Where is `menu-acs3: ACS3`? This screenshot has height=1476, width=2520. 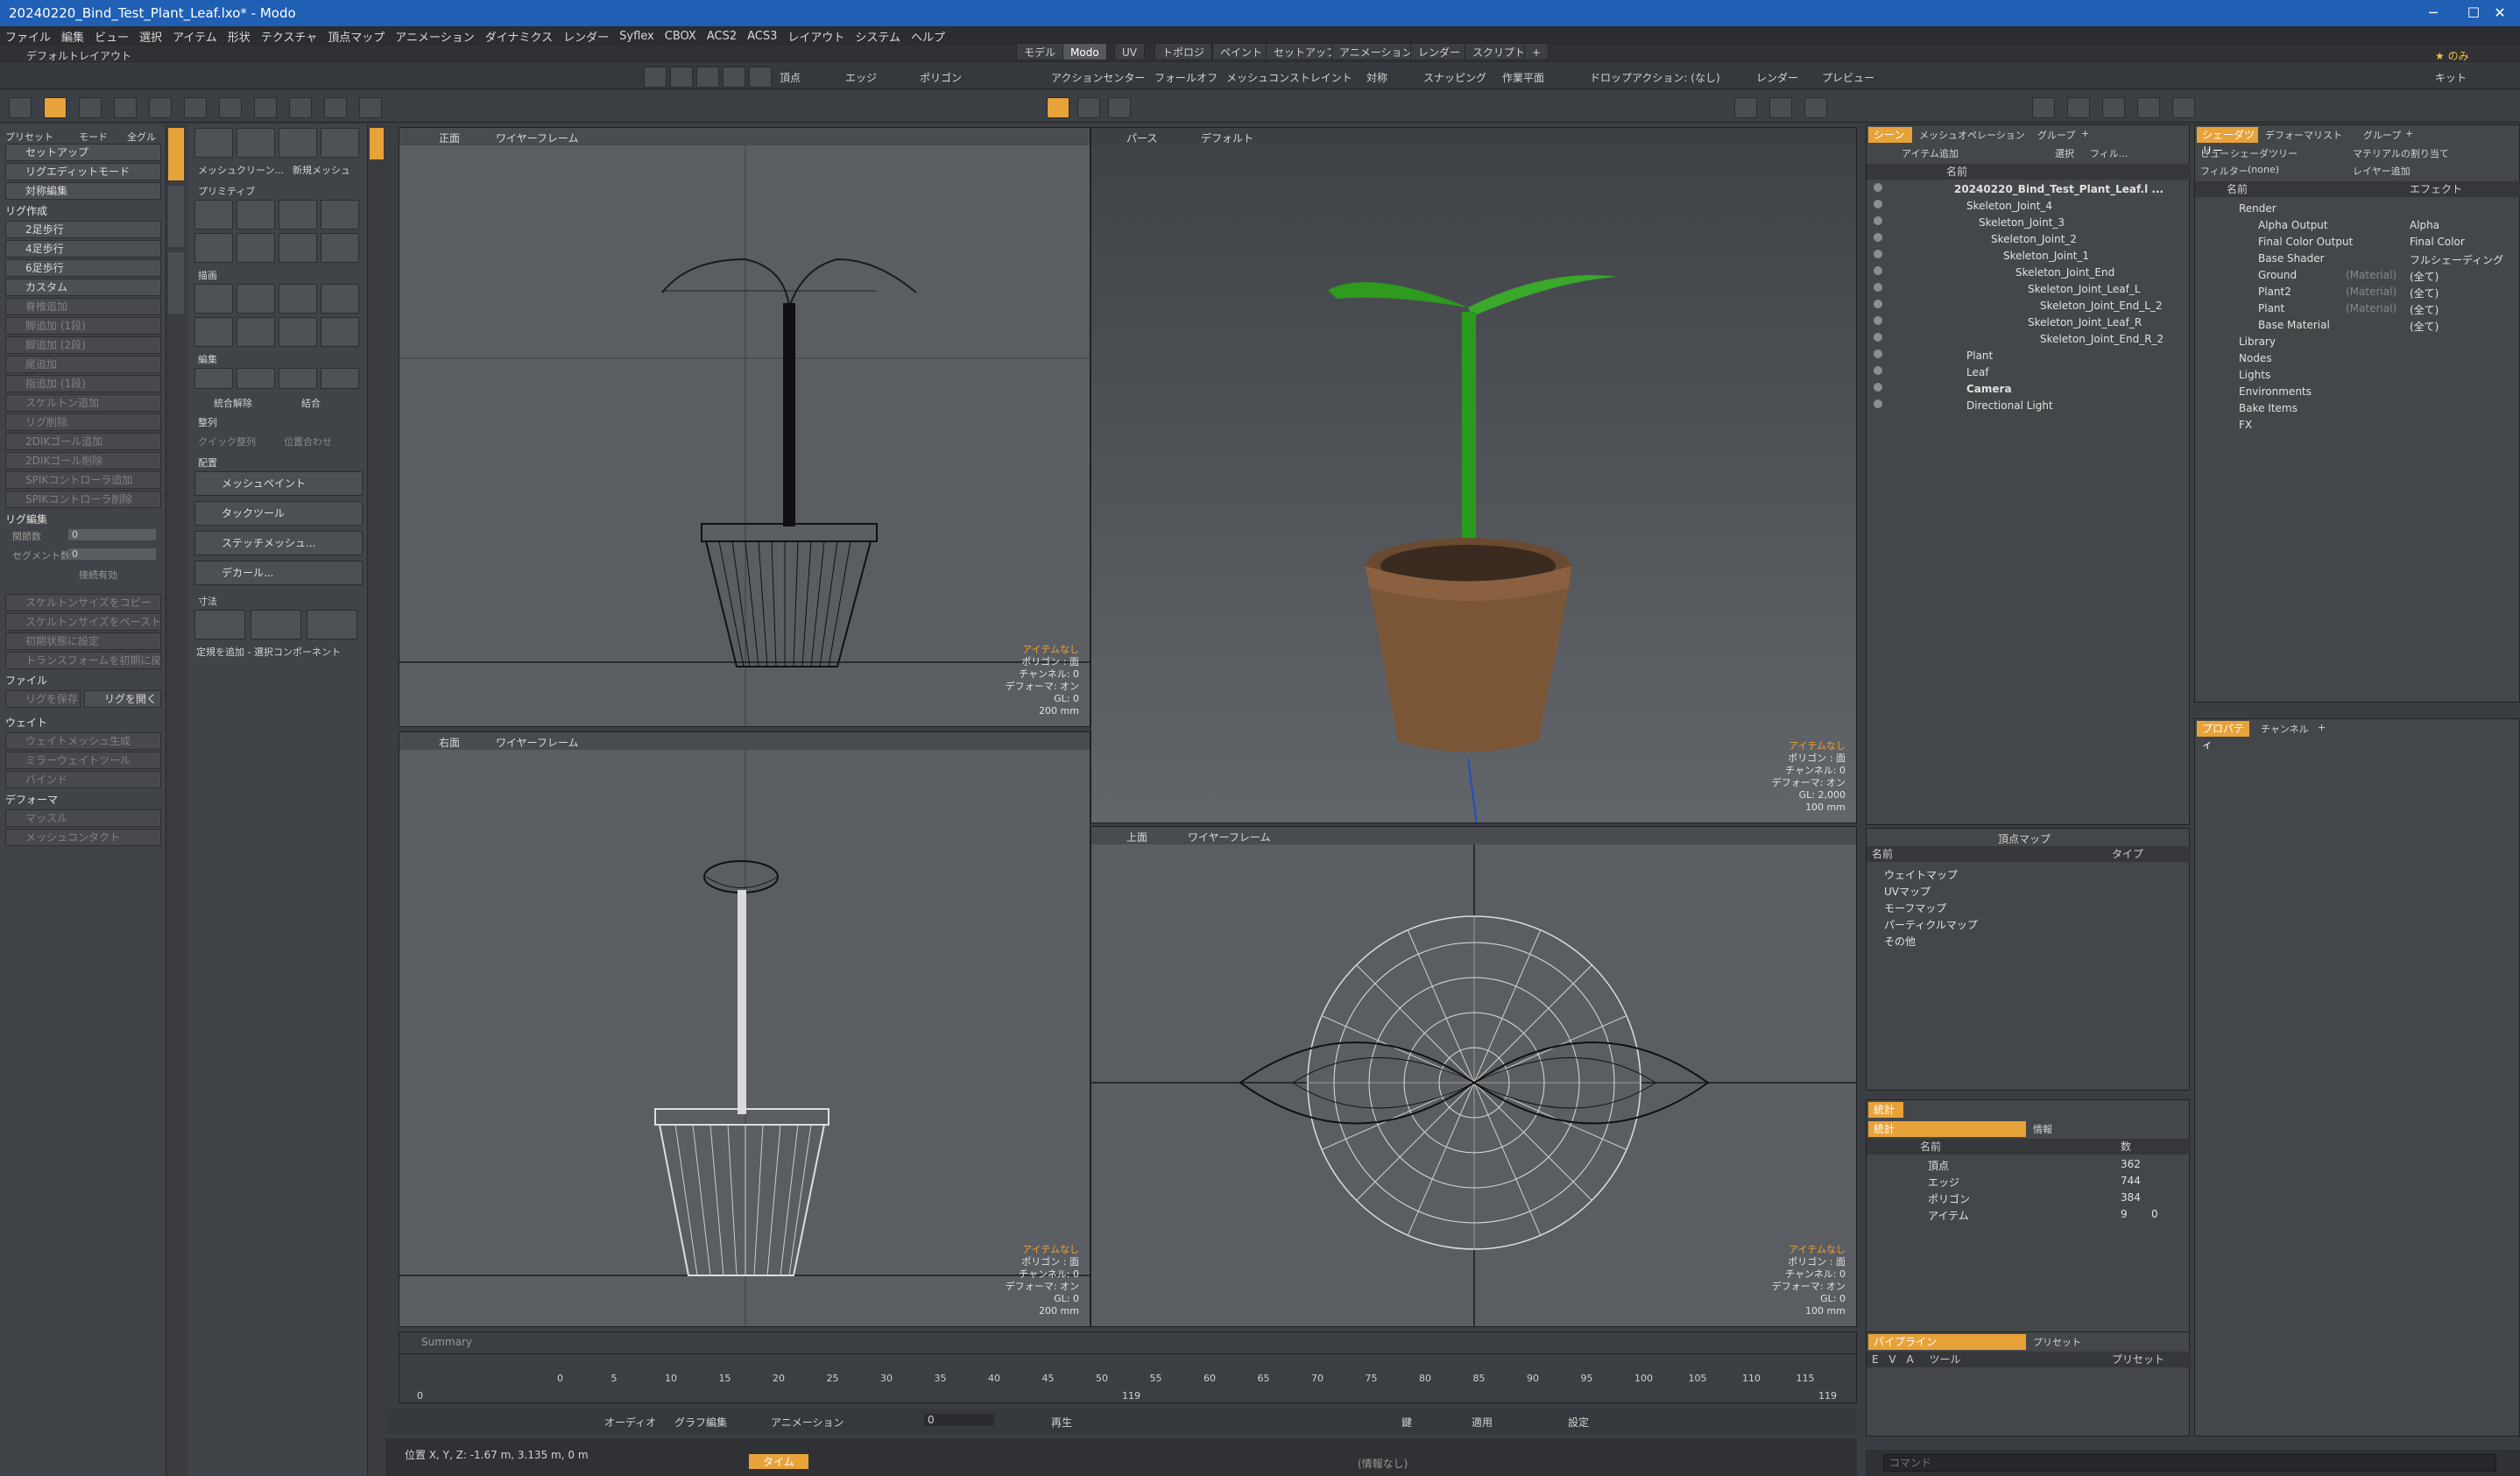 menu-acs3: ACS3 is located at coordinates (762, 36).